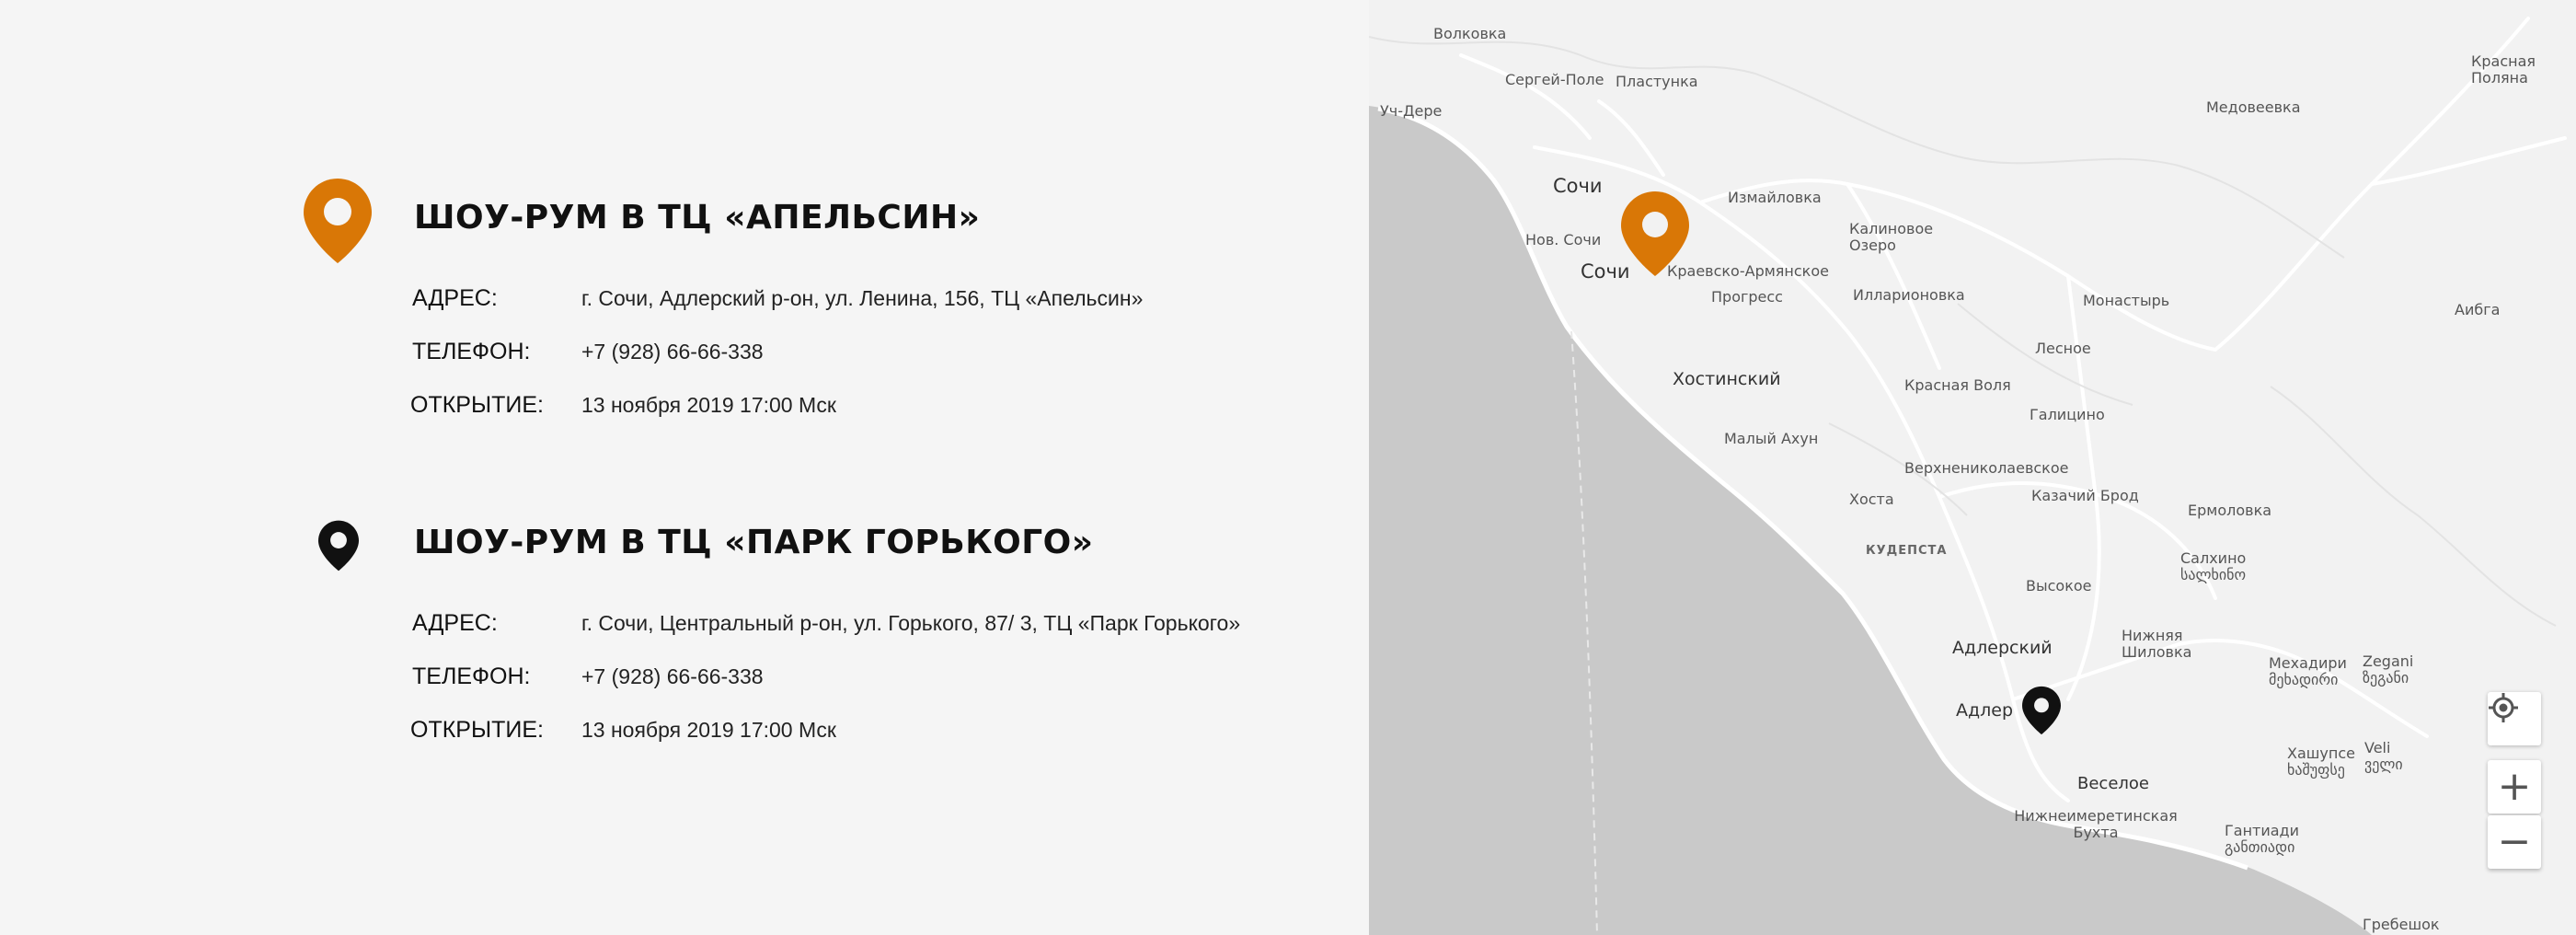 This screenshot has height=935, width=2576. What do you see at coordinates (1771, 438) in the screenshot?
I see `map-place-label: Малый Ахун` at bounding box center [1771, 438].